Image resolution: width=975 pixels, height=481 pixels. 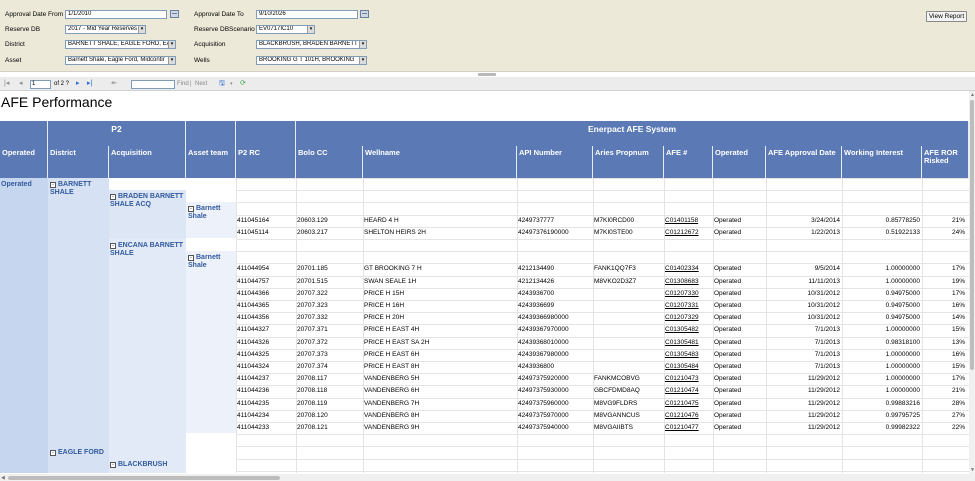 I want to click on cell-afe: C01401158, so click(x=688, y=221).